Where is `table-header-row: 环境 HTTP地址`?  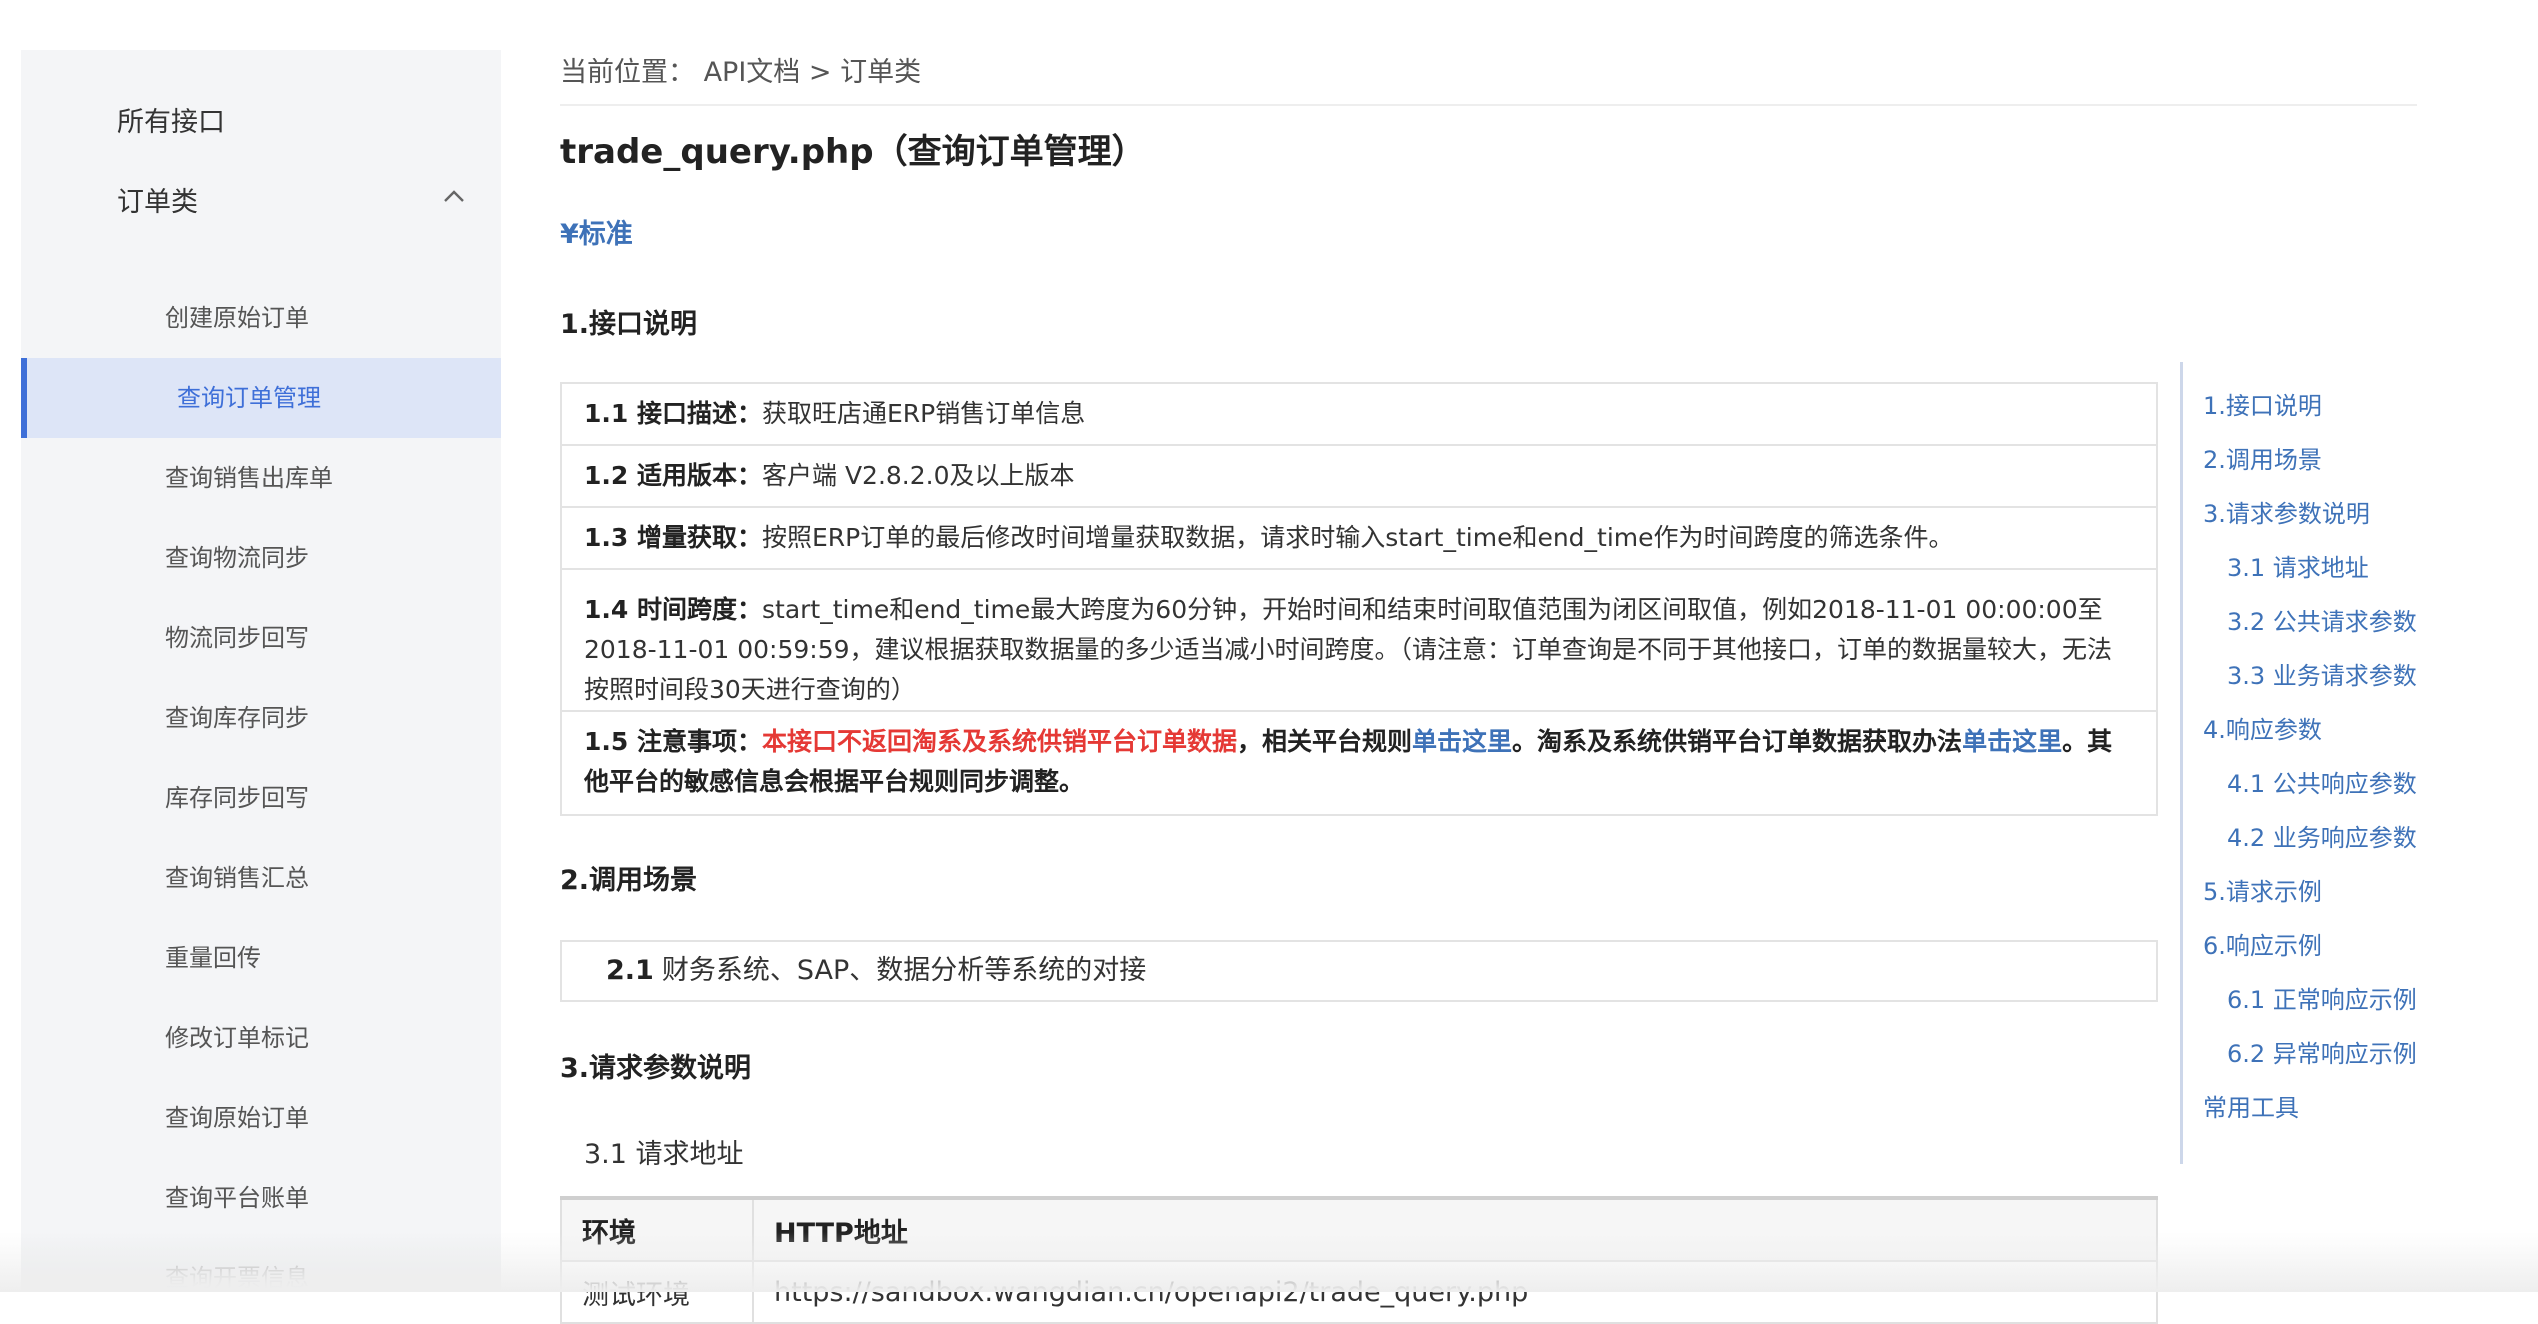
table-header-row: 环境 HTTP地址 is located at coordinates (1359, 1229).